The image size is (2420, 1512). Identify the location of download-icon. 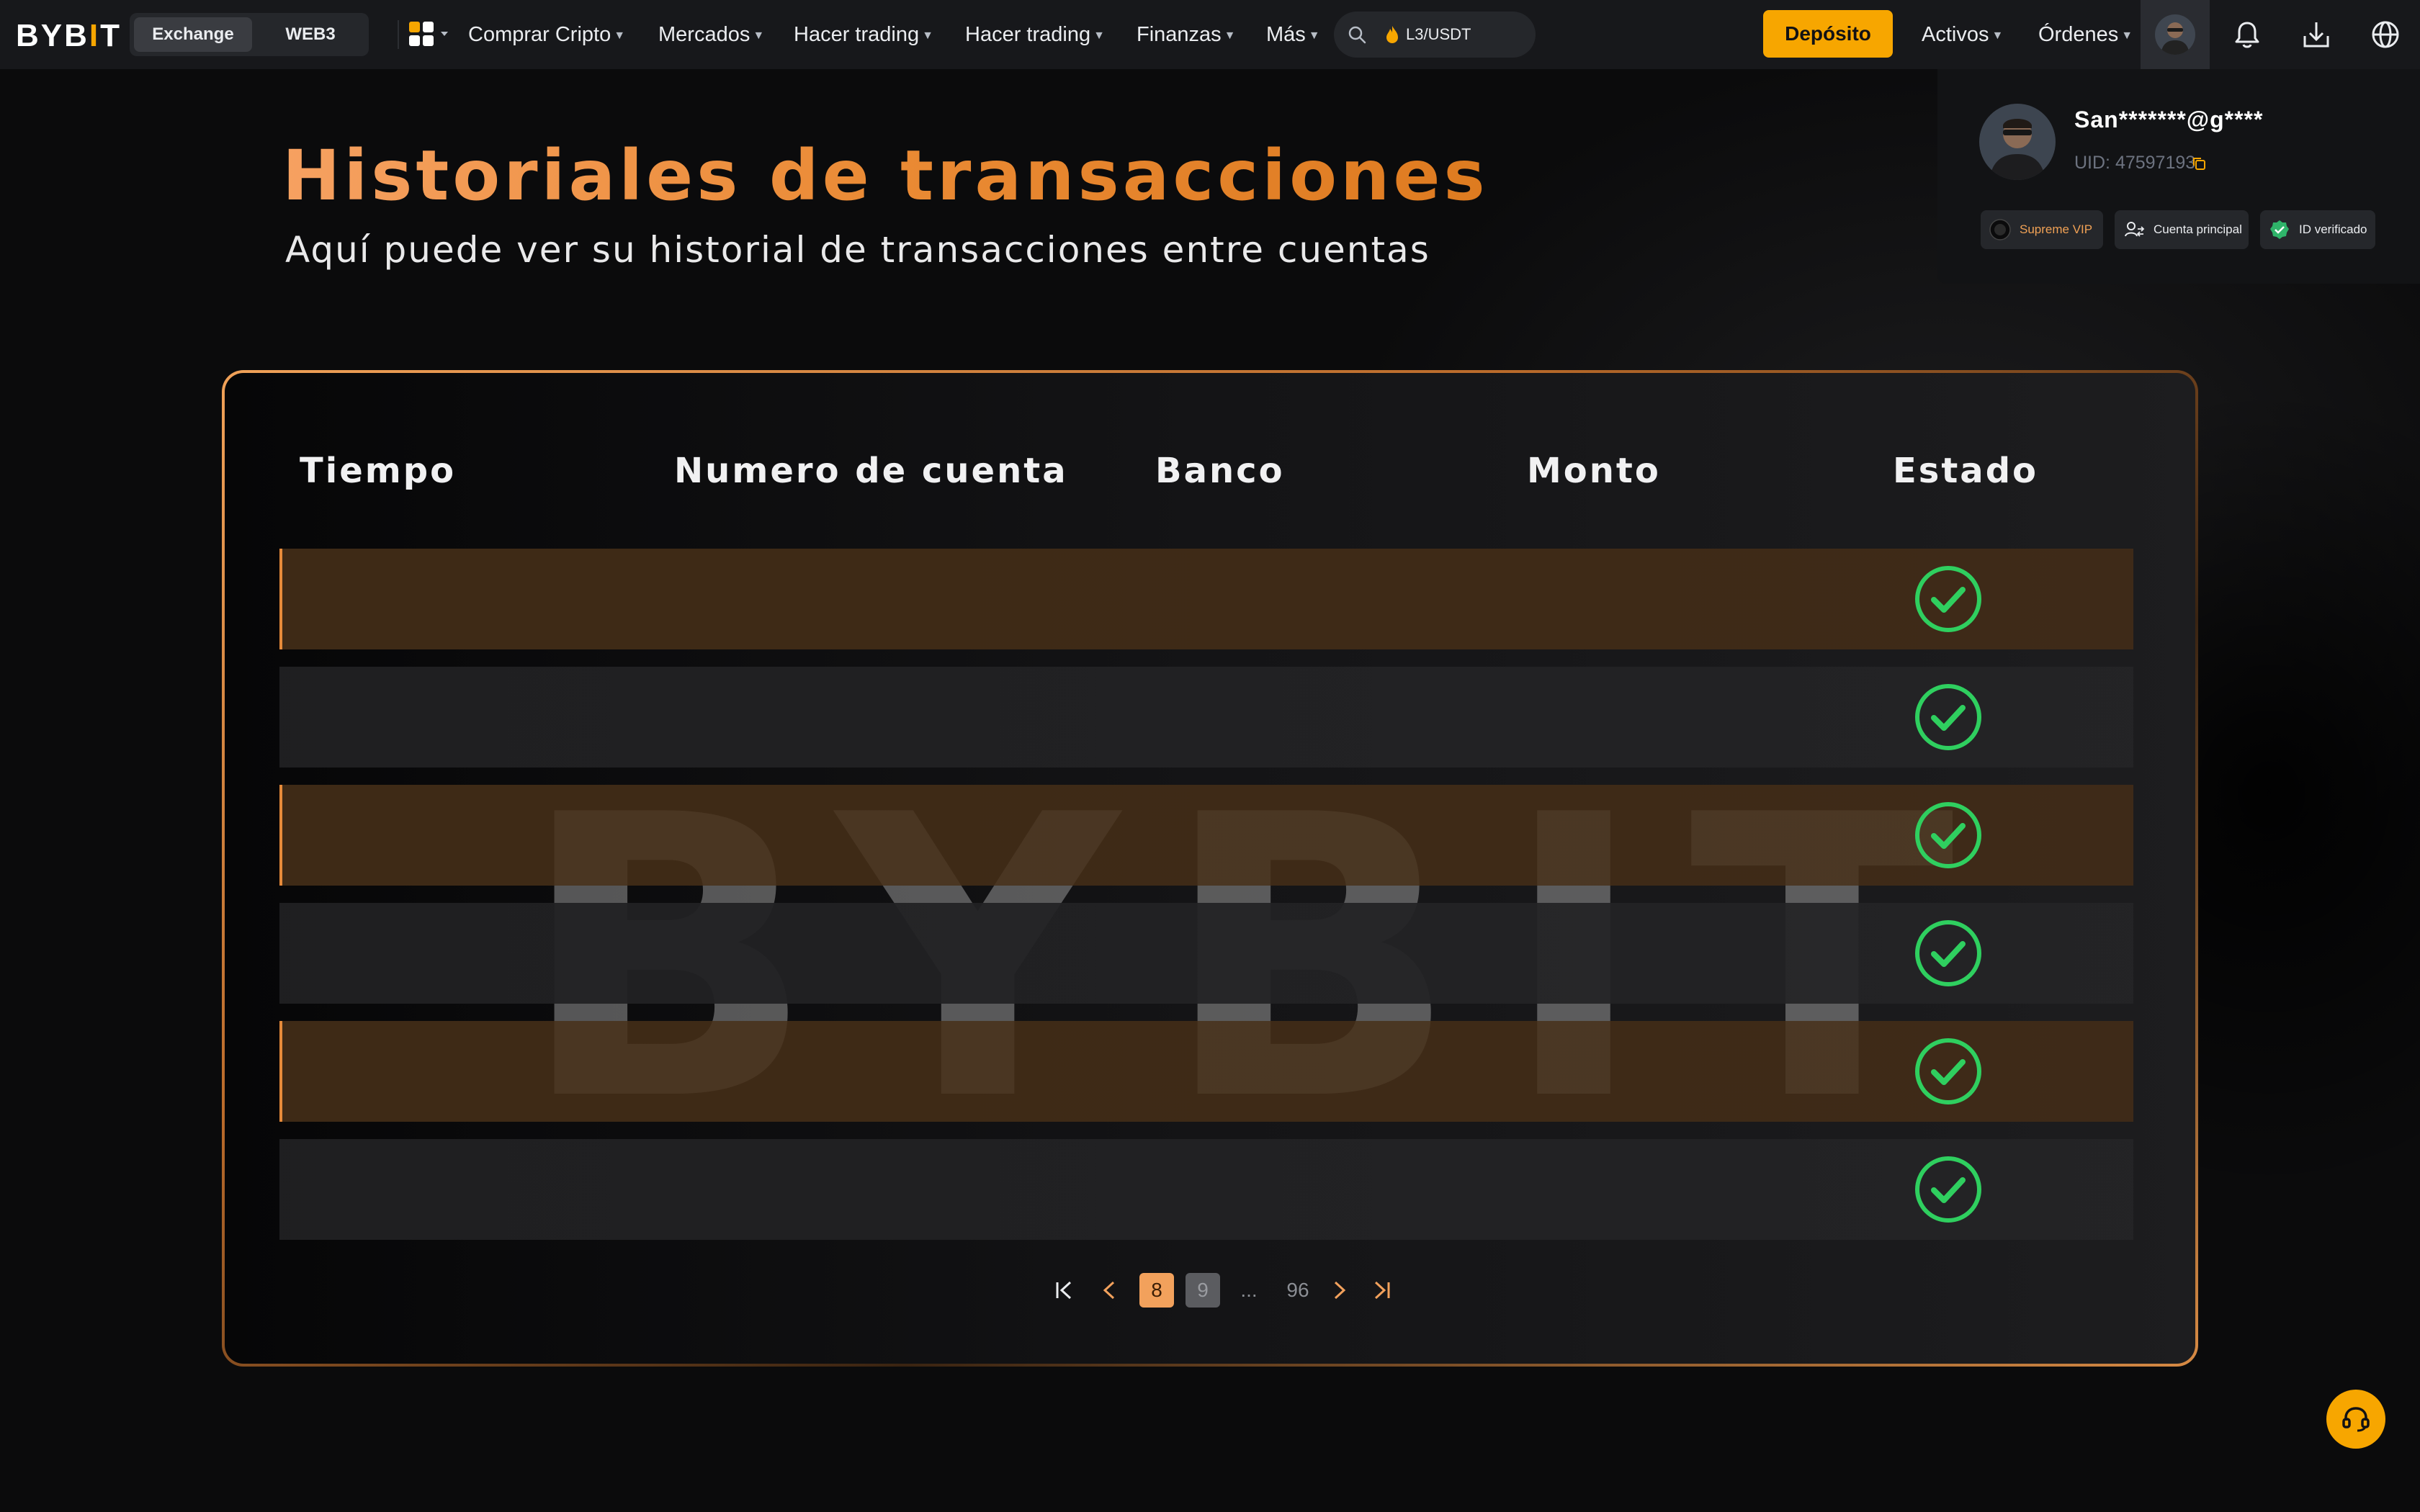
(2316, 34).